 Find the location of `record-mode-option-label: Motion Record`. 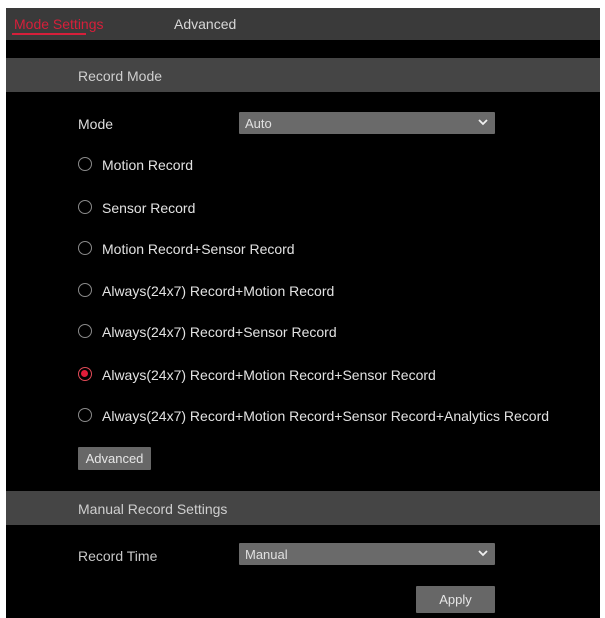

record-mode-option-label: Motion Record is located at coordinates (148, 165).